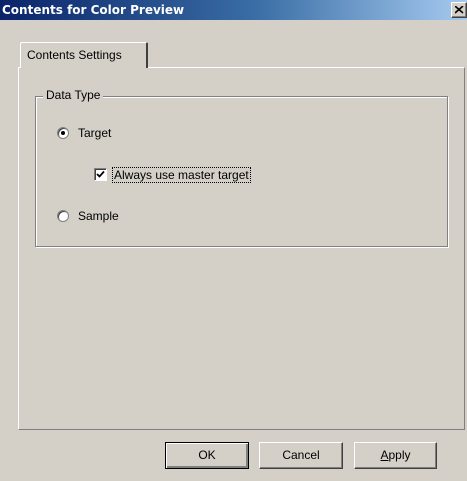  Describe the element at coordinates (233, 10) in the screenshot. I see `title-bar: Contents for Color Preview` at that location.